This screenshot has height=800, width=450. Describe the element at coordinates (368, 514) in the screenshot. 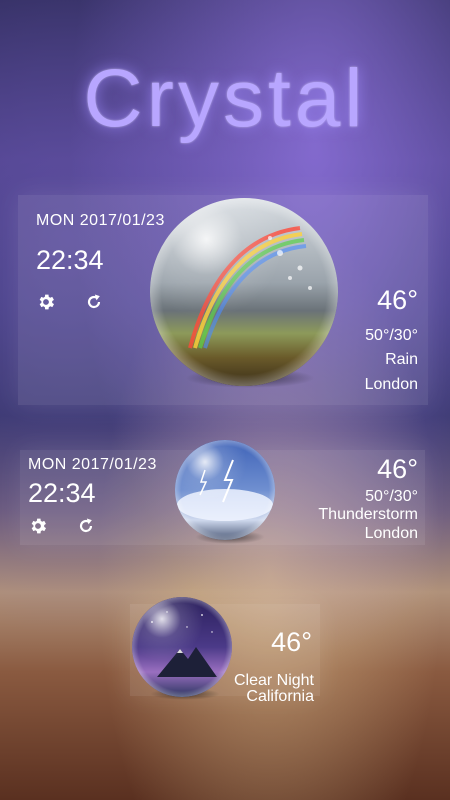

I see `medium-widget-condition: Thunderstorm` at that location.